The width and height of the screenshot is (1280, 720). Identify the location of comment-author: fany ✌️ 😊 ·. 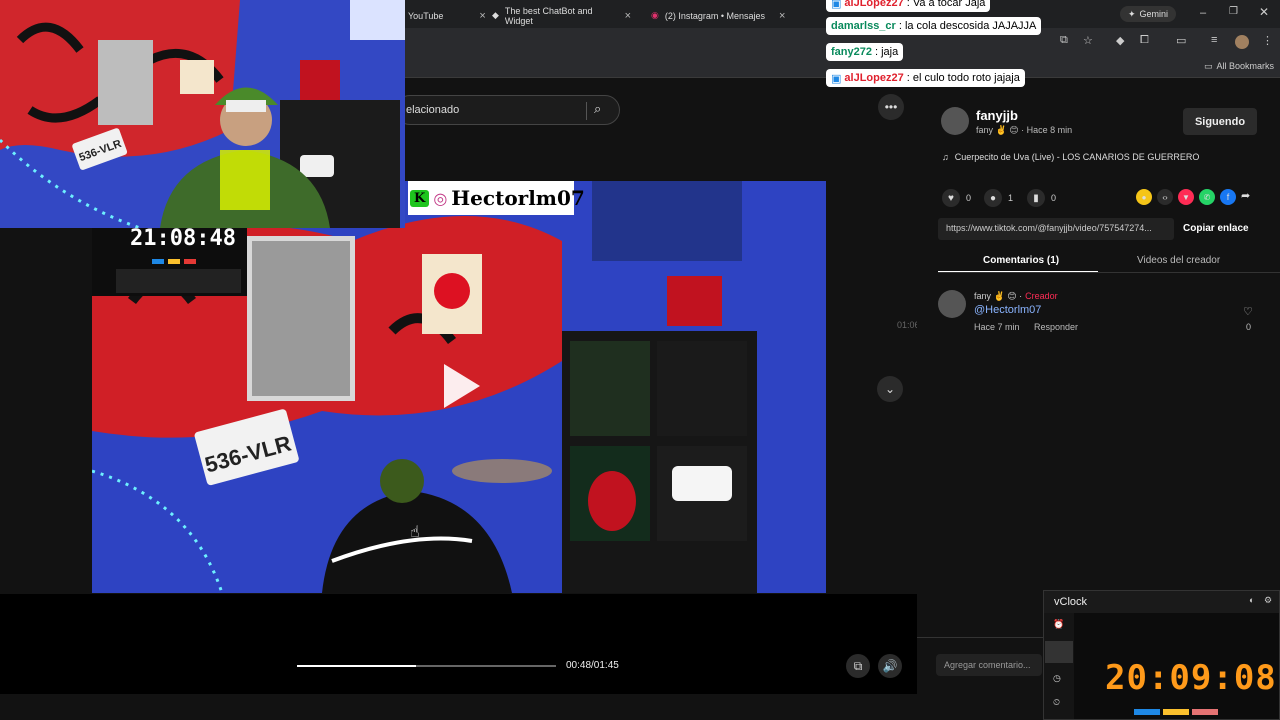
(998, 296).